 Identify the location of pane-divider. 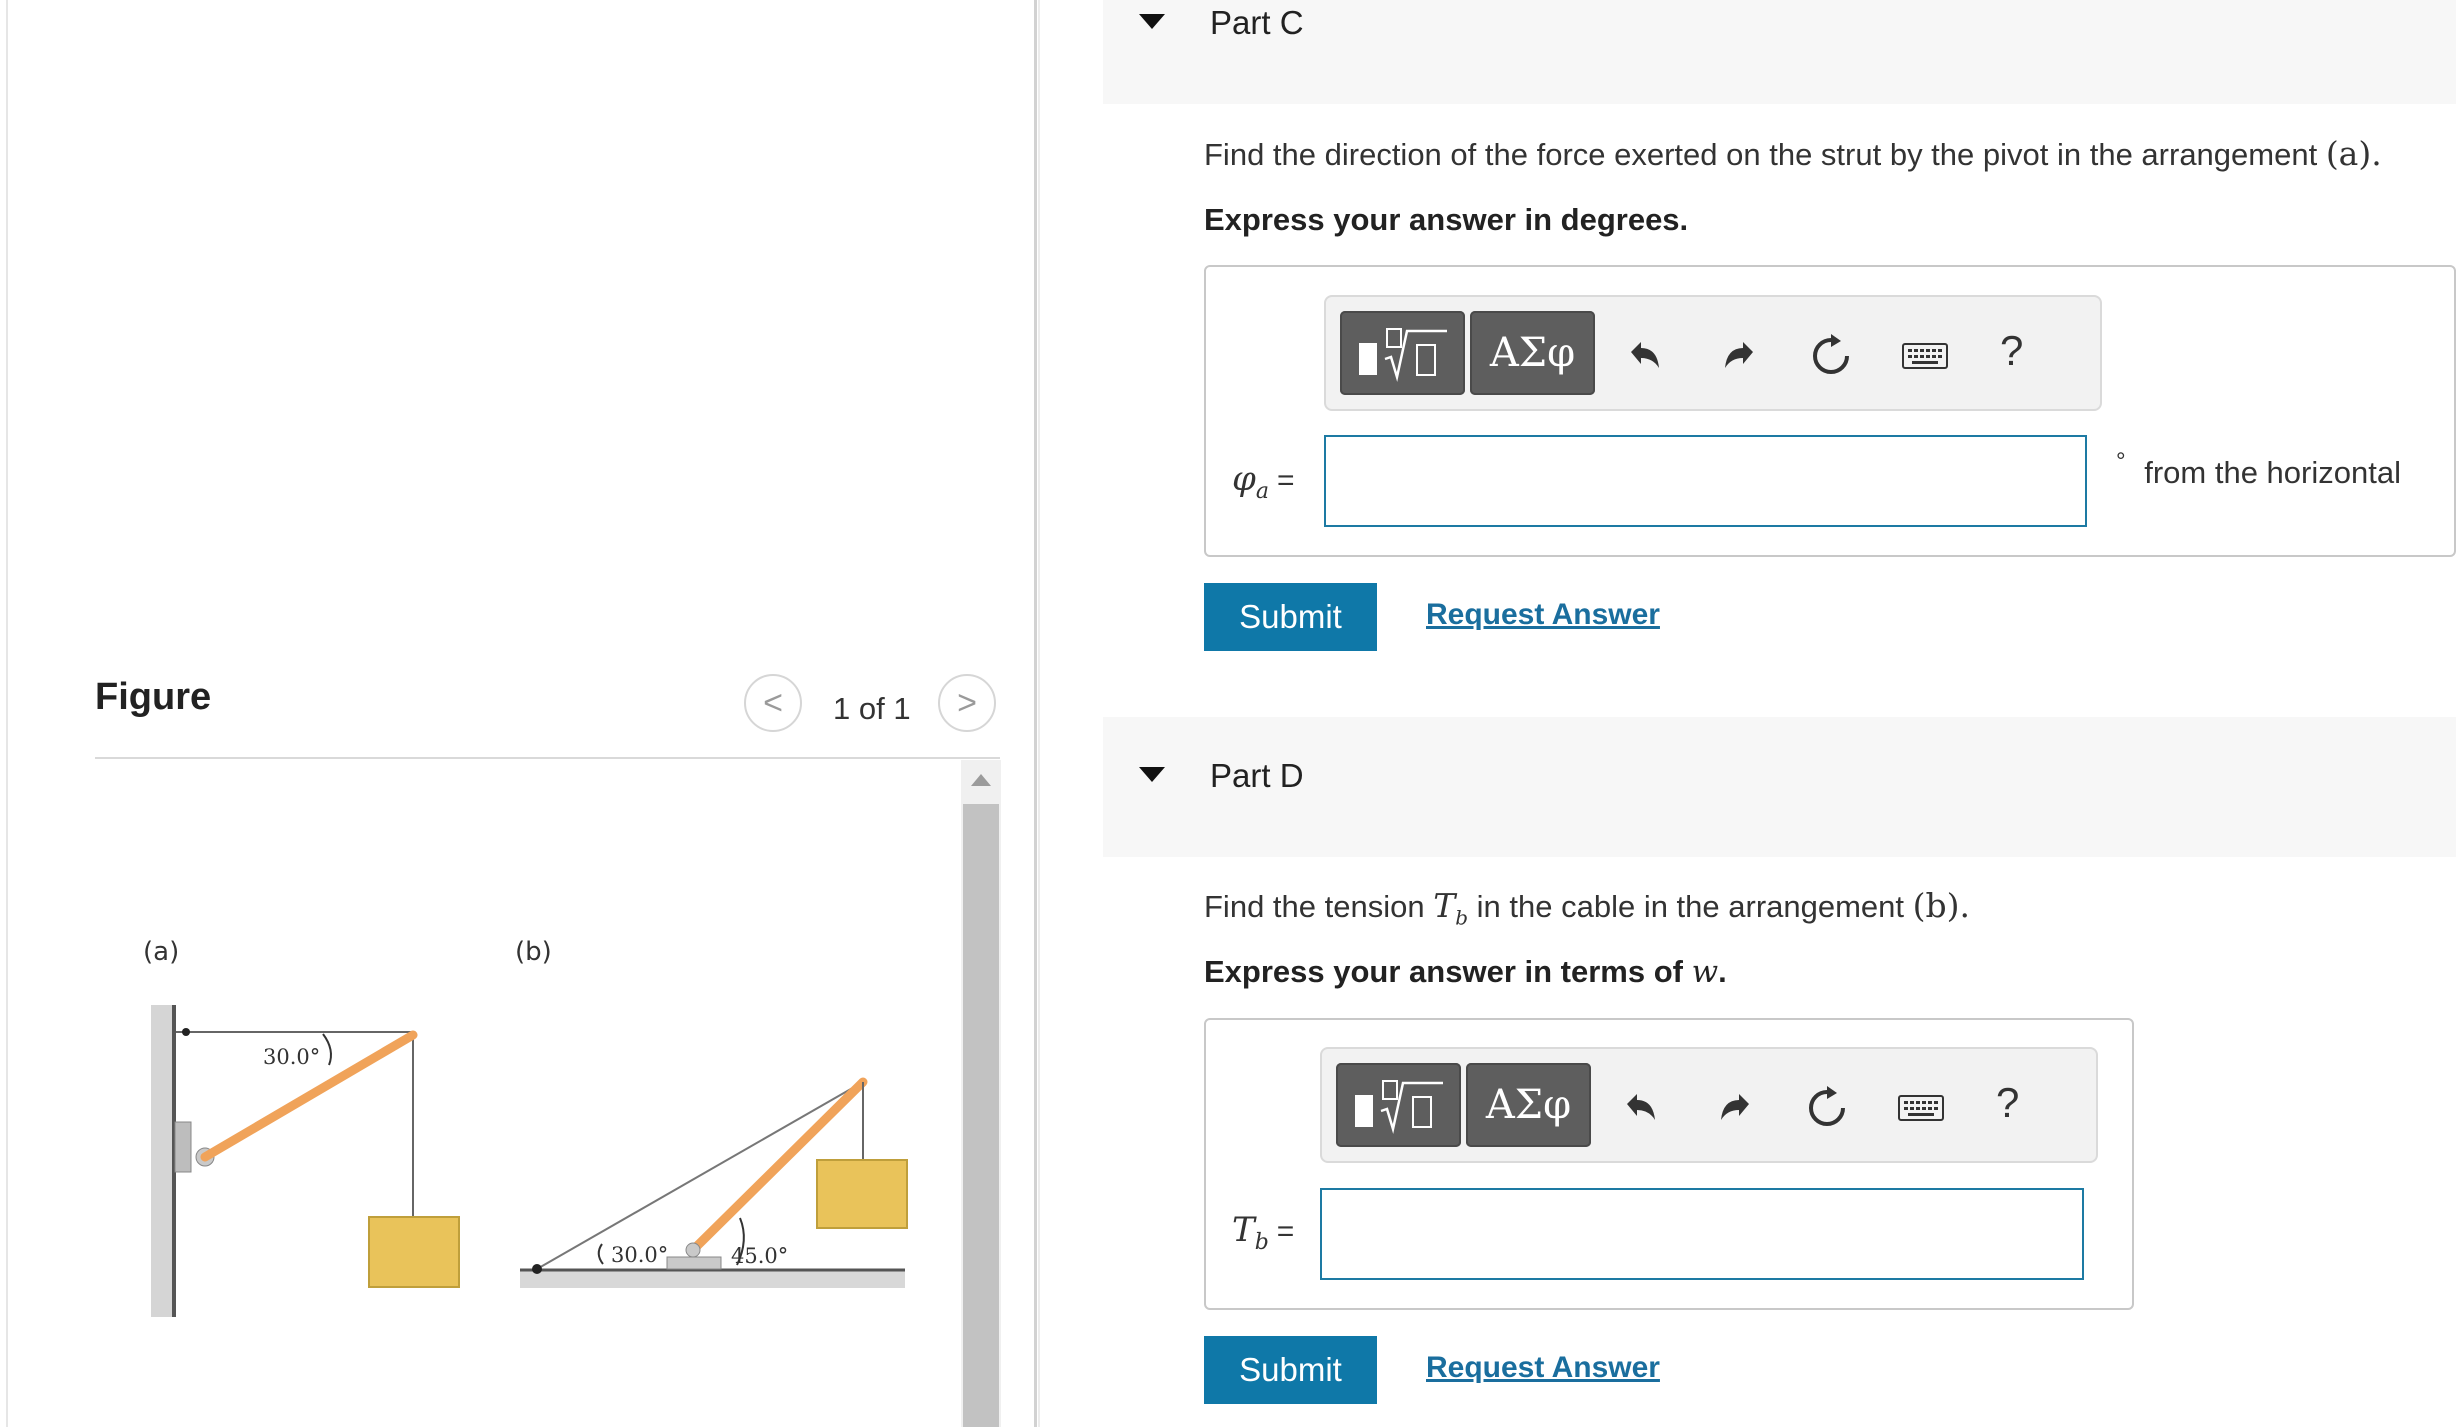
(1035, 713).